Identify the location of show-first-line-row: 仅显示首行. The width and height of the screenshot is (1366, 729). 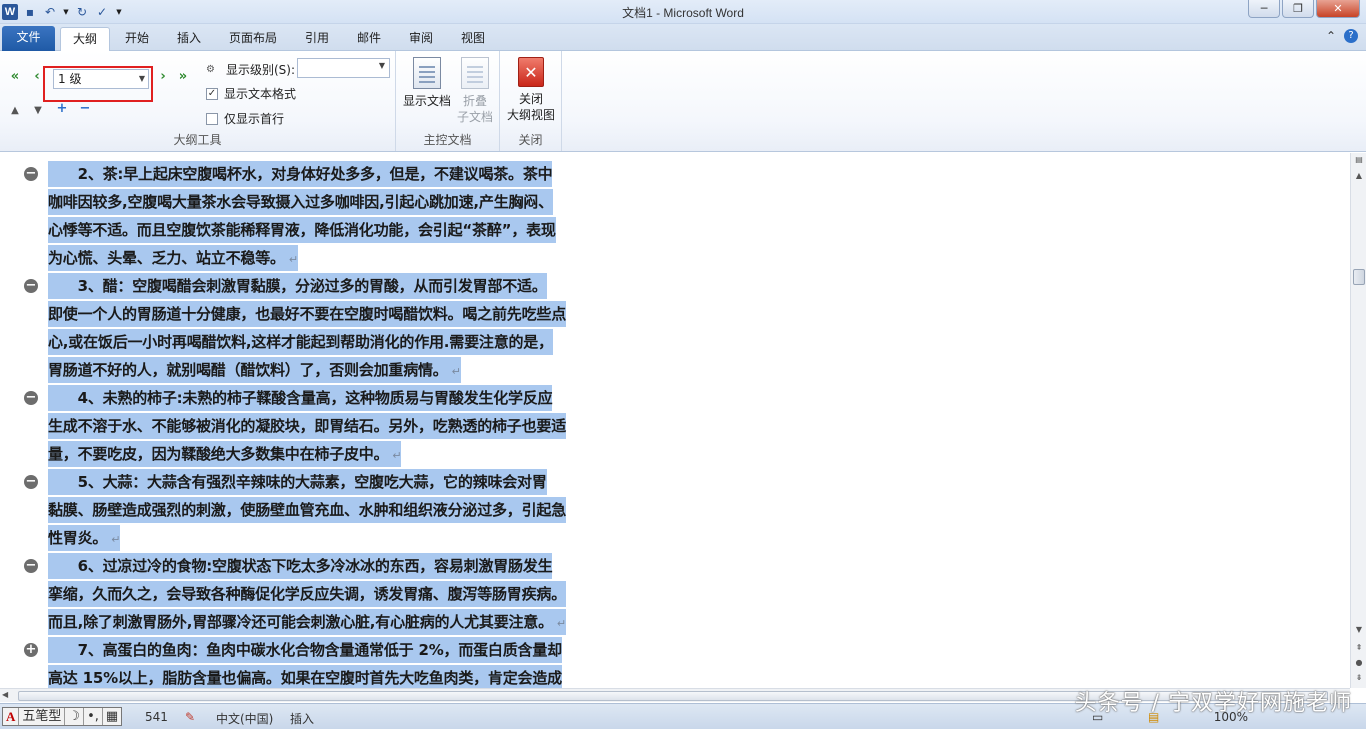
(245, 118).